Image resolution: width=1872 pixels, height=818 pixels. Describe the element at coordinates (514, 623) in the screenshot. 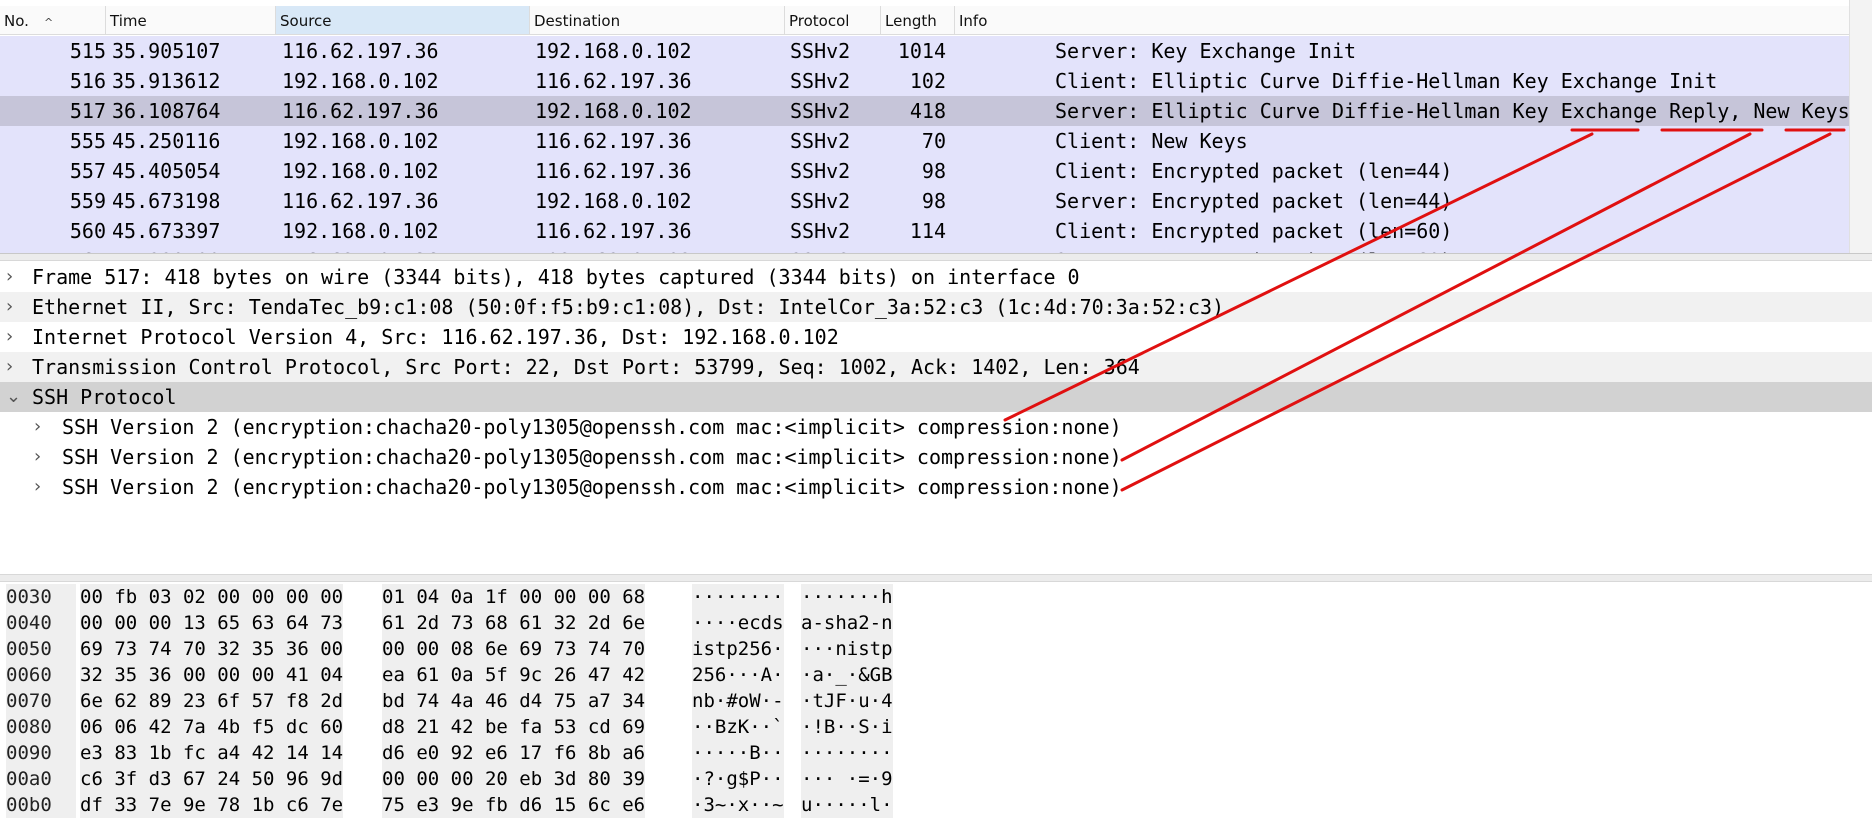

I see `hex-bytes-group: 61 2d 73 68 61 32 2d 6e` at that location.